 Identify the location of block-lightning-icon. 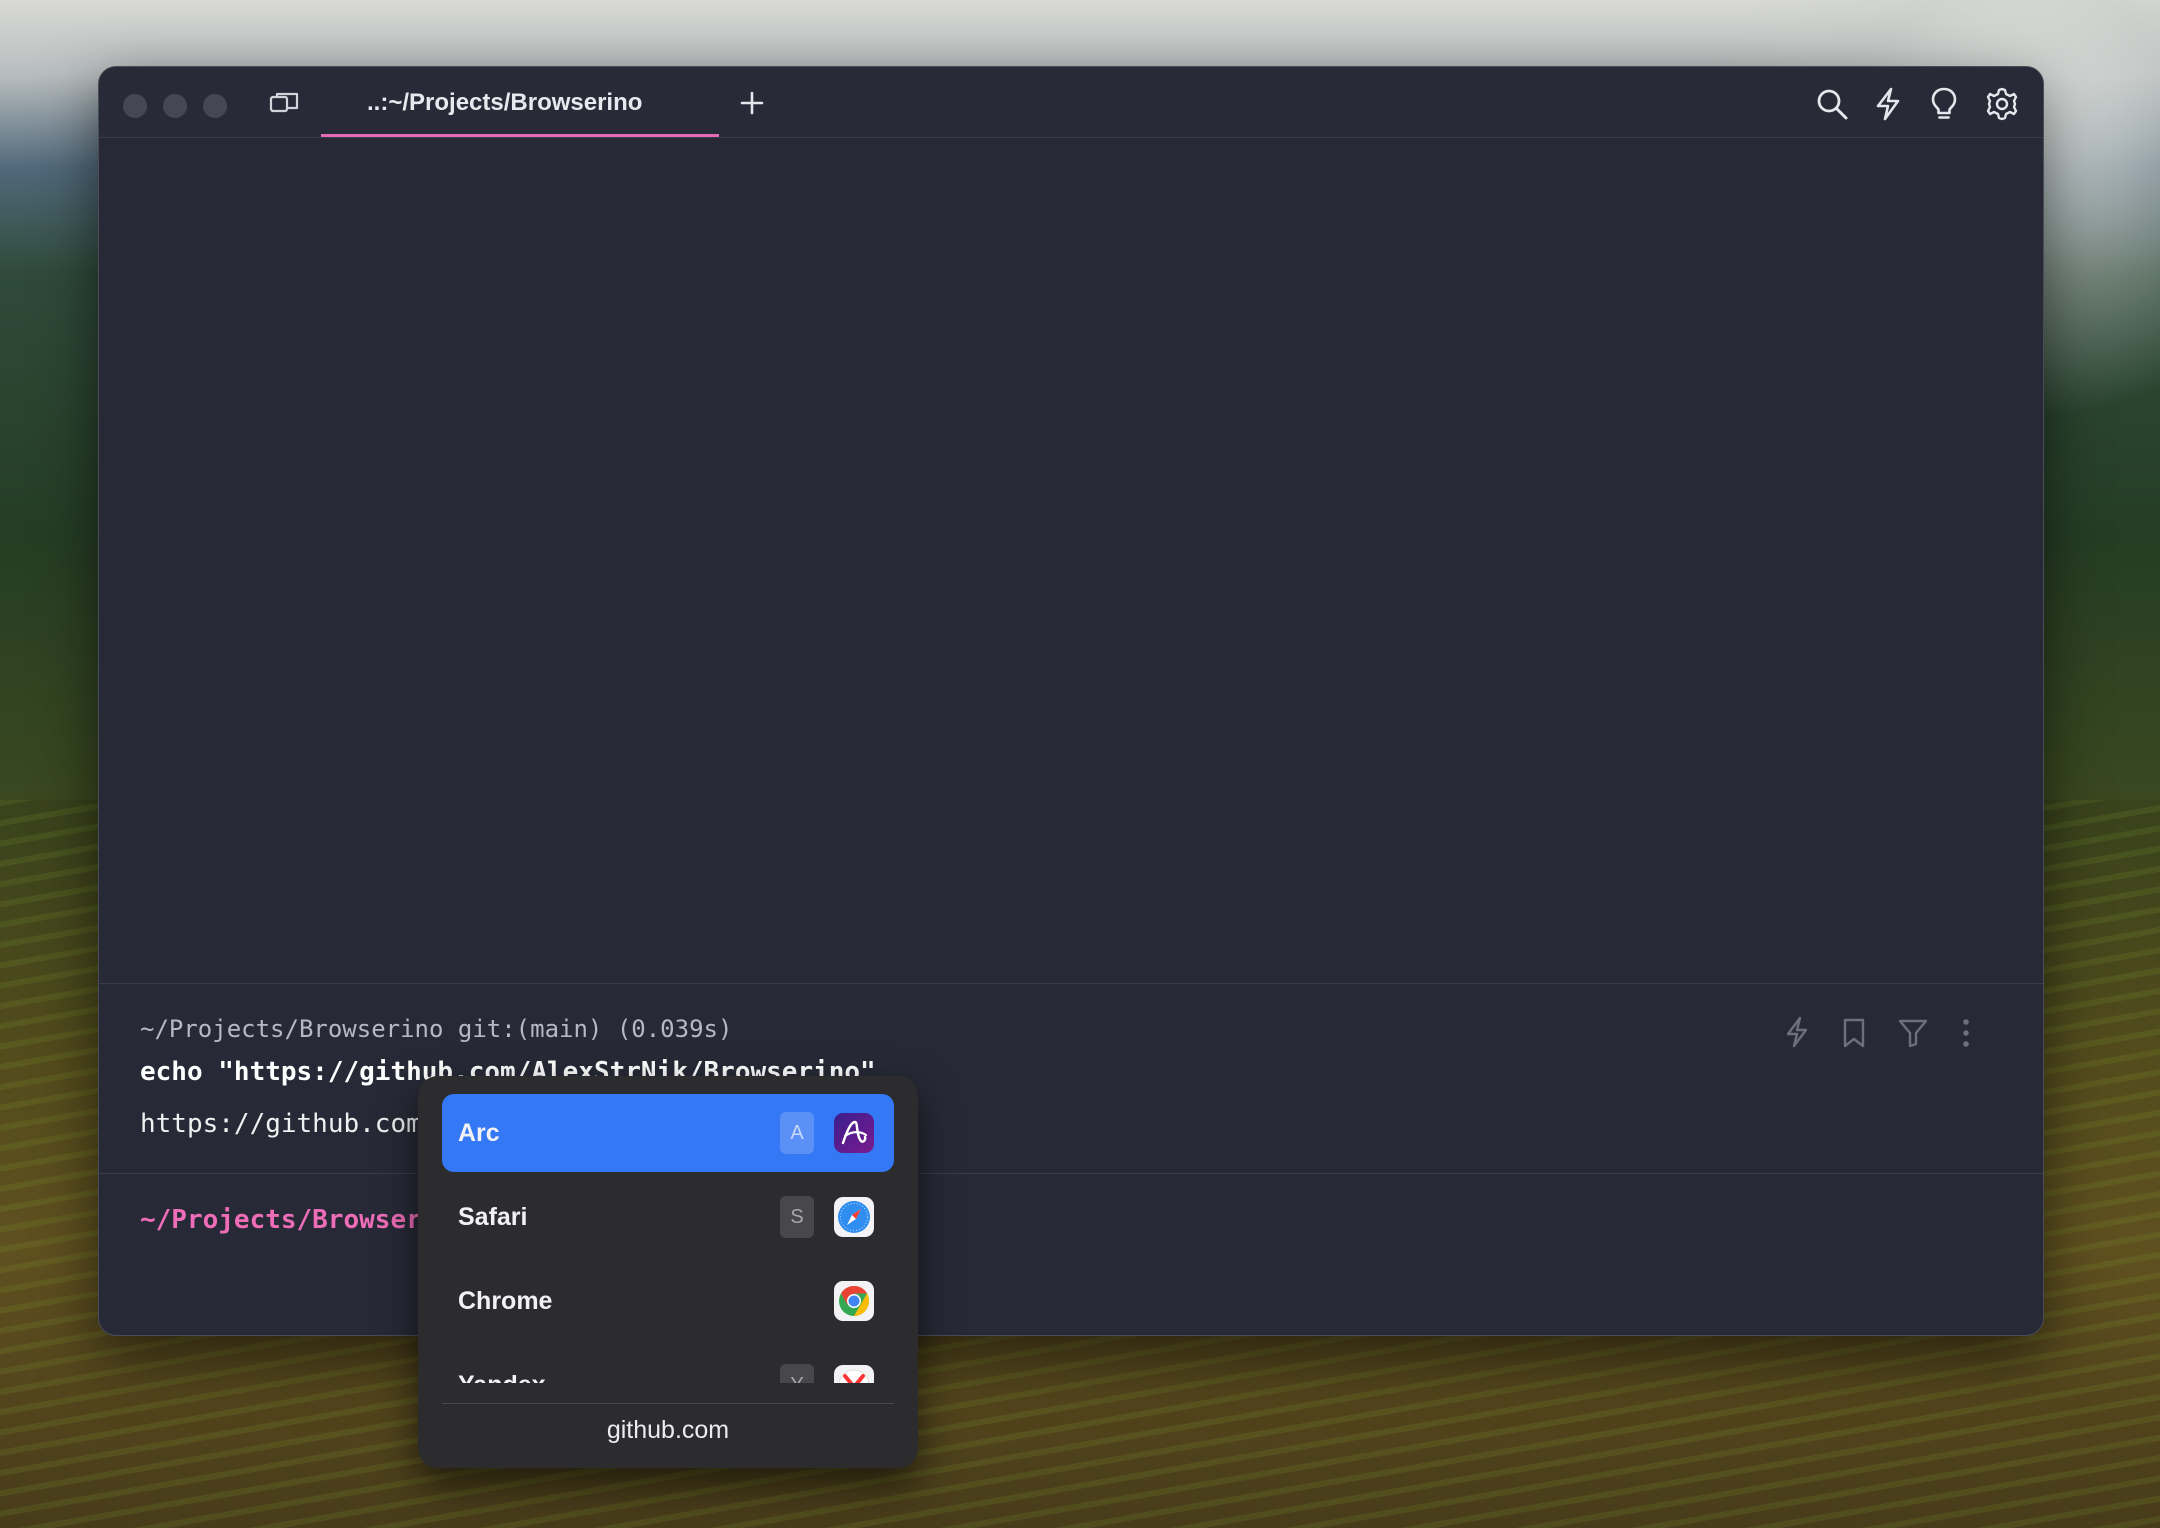
(1797, 1032).